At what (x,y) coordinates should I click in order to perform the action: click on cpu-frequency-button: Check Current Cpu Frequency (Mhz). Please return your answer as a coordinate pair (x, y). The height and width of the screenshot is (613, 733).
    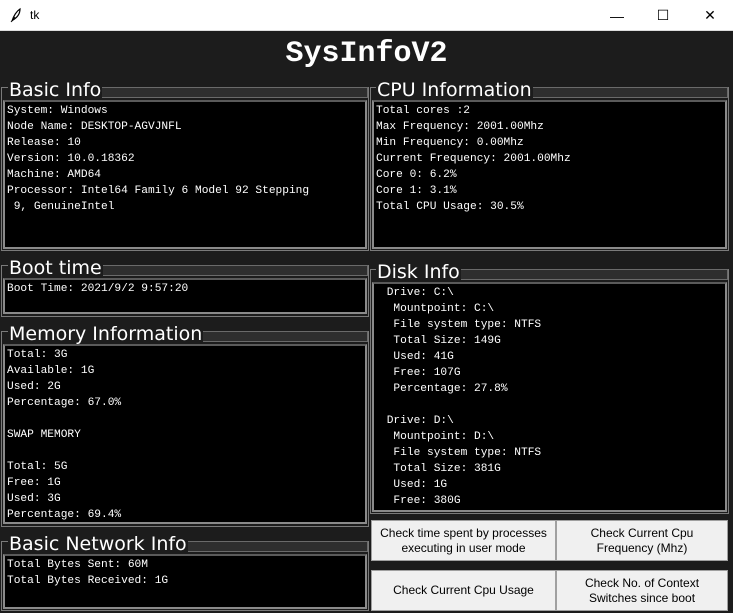
    Looking at the image, I should click on (642, 540).